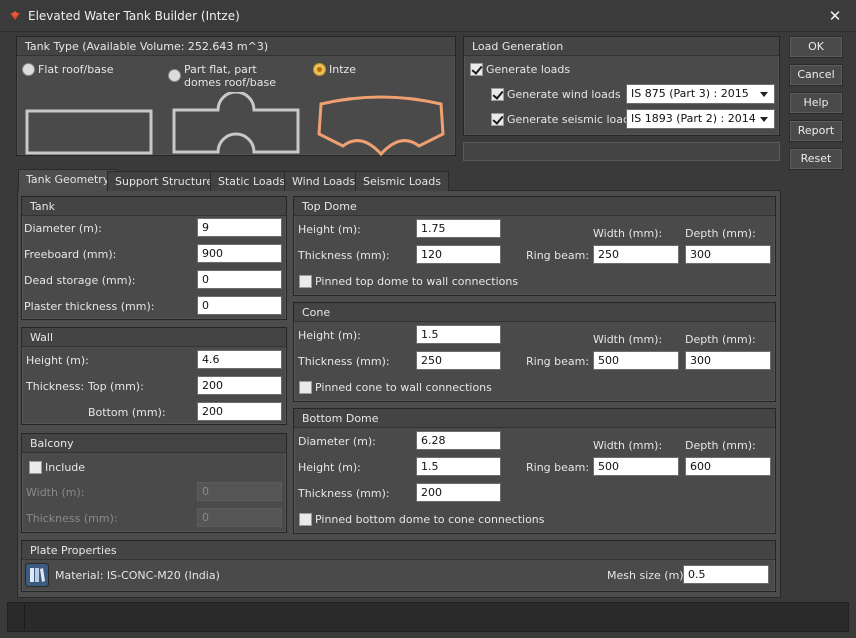 This screenshot has width=856, height=638. What do you see at coordinates (571, 119) in the screenshot?
I see `seismic-loads-label: Generate seismic loads` at bounding box center [571, 119].